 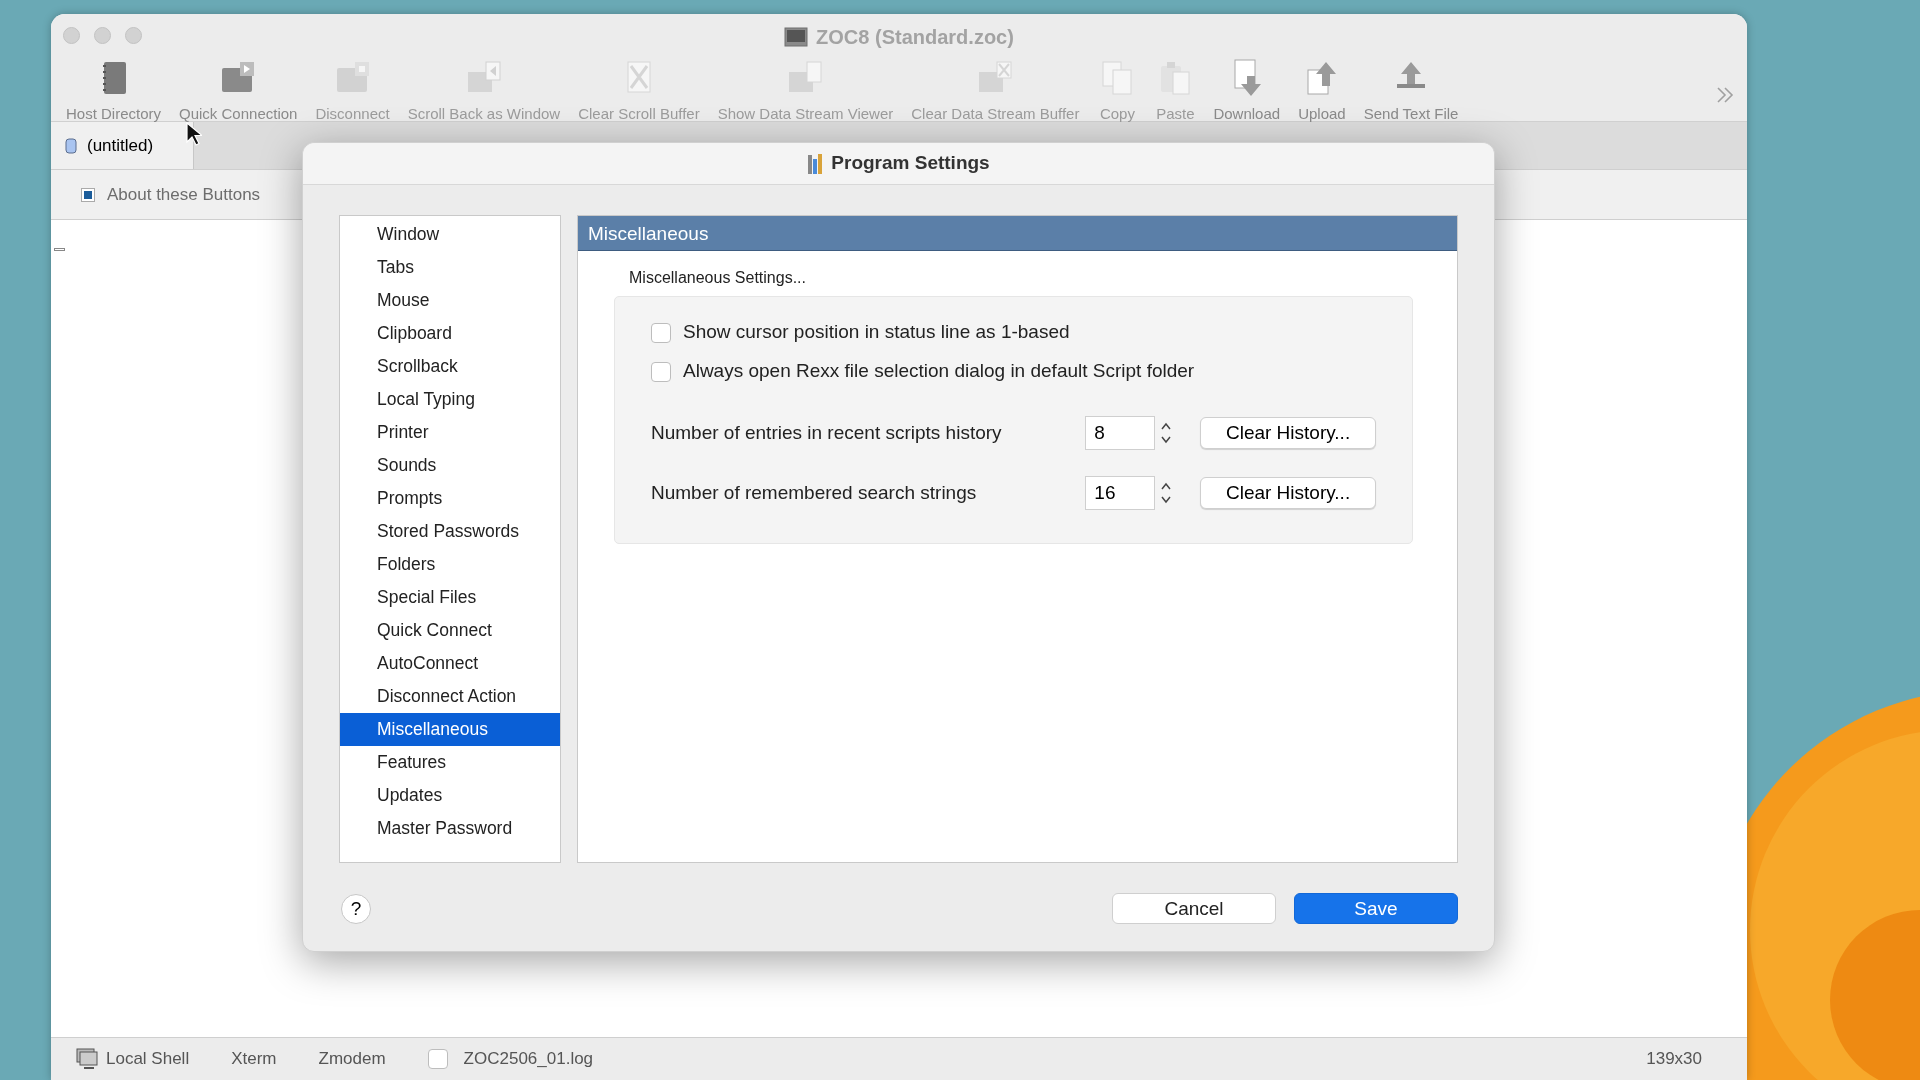 I want to click on setting-label: Number of entries in recent scripts history, so click(x=827, y=432).